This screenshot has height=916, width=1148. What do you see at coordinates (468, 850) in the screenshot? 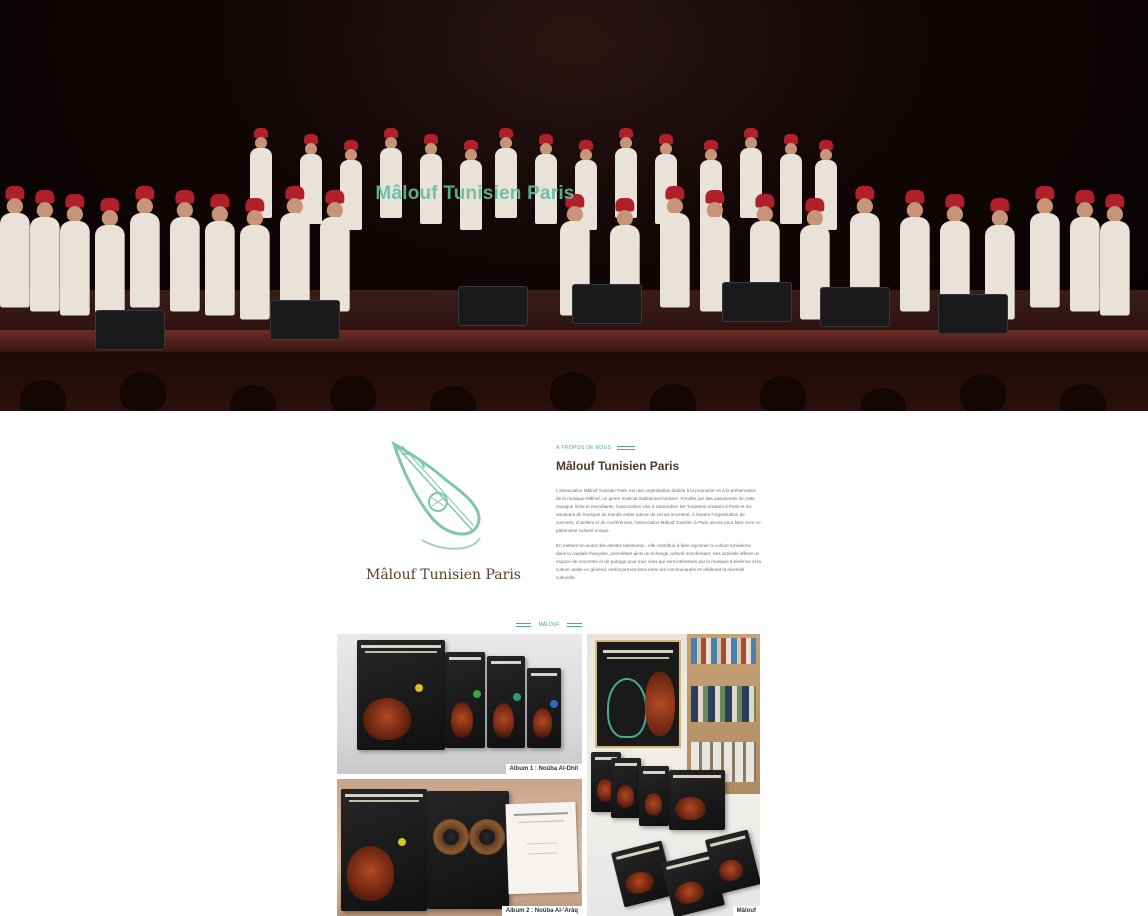
I see `dvd-case-open` at bounding box center [468, 850].